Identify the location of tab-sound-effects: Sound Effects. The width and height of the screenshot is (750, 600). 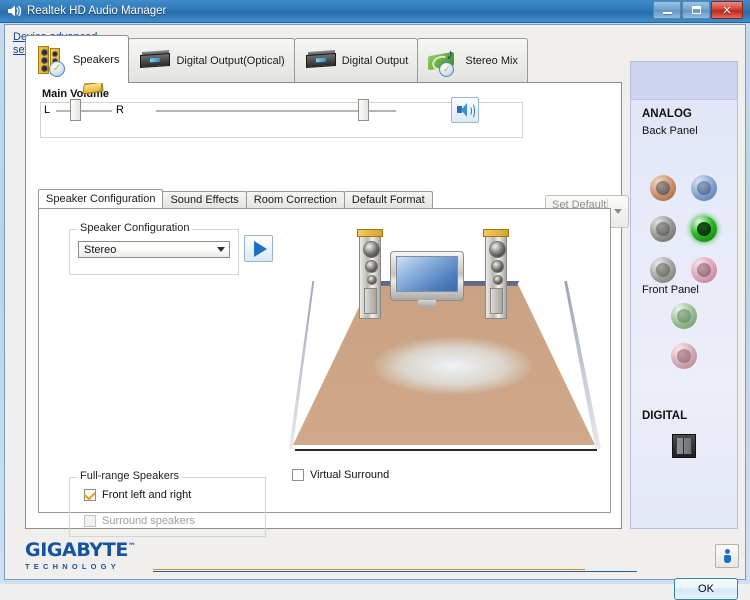
(204, 199).